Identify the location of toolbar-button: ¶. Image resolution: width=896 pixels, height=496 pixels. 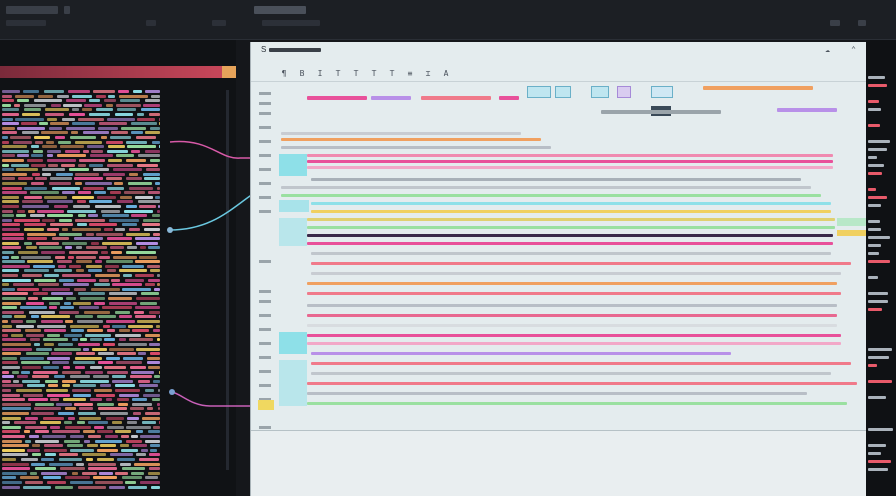
(284, 74).